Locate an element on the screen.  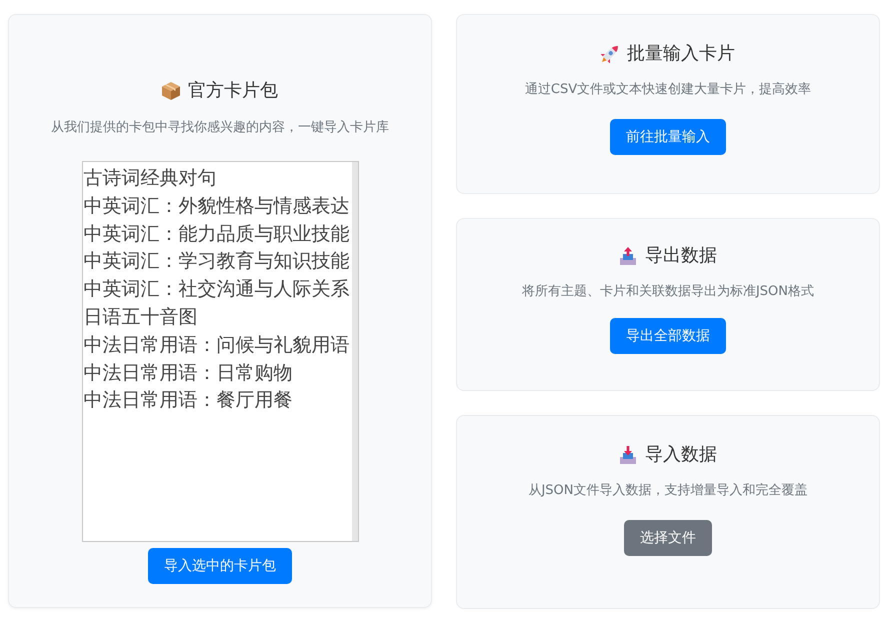
card-title: 批量输入卡片 is located at coordinates (681, 54).